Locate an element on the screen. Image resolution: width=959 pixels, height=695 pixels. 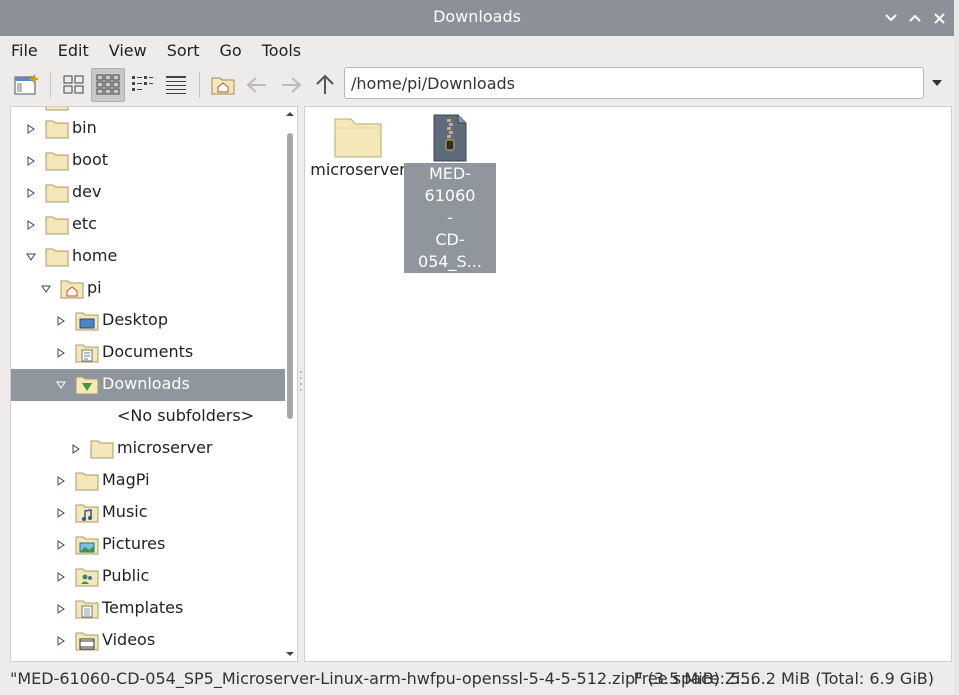
thumbnail-view-button is located at coordinates (108, 85).